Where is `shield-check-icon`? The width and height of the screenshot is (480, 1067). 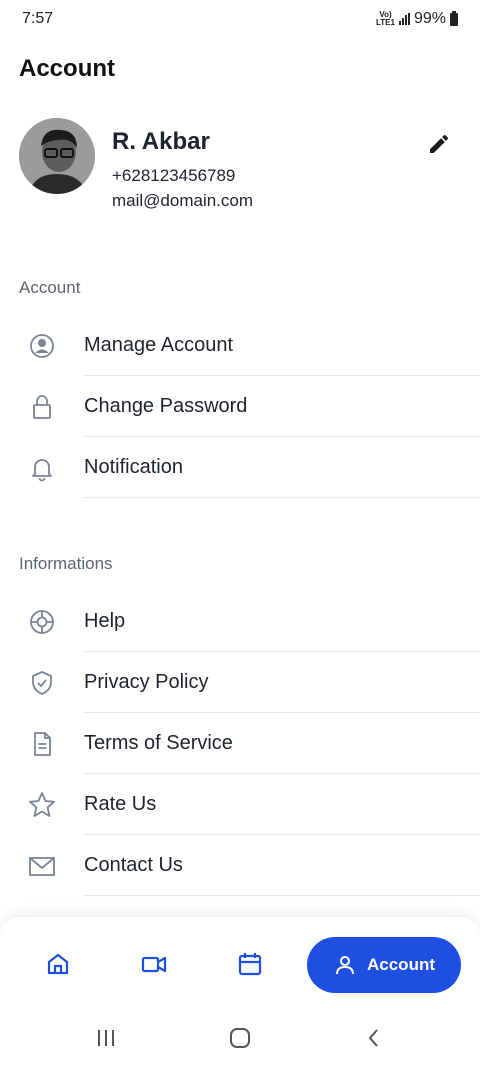 shield-check-icon is located at coordinates (42, 683).